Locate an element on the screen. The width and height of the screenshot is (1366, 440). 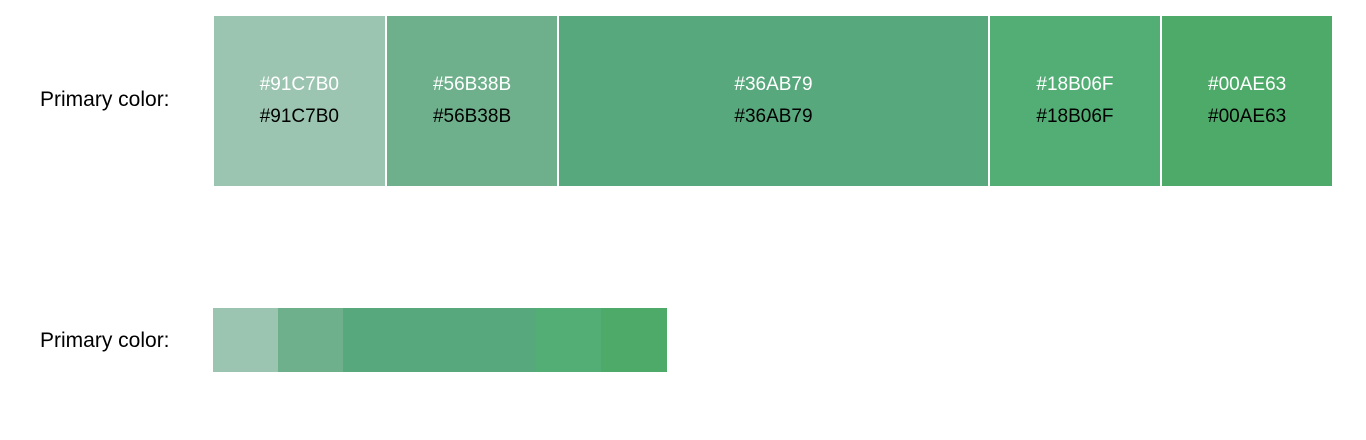
swatch-hex-light: #18B06F is located at coordinates (1075, 84).